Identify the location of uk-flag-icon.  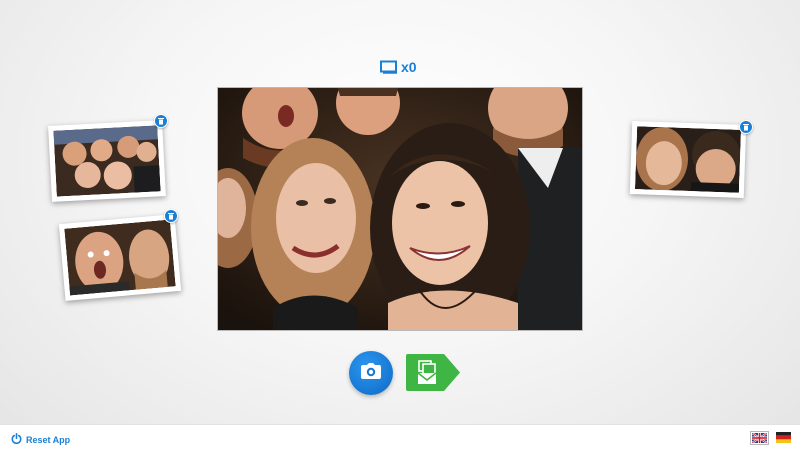
(759, 438).